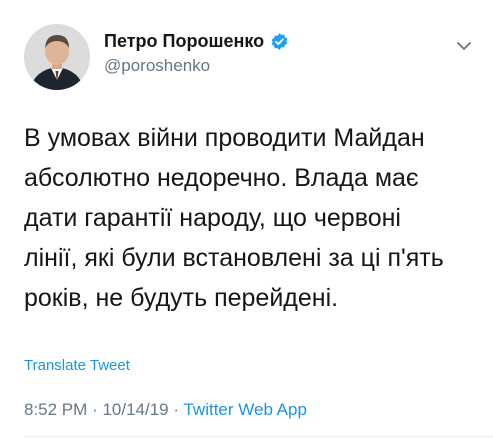  What do you see at coordinates (77, 365) in the screenshot?
I see `translate-tweet-link: Translate Tweet` at bounding box center [77, 365].